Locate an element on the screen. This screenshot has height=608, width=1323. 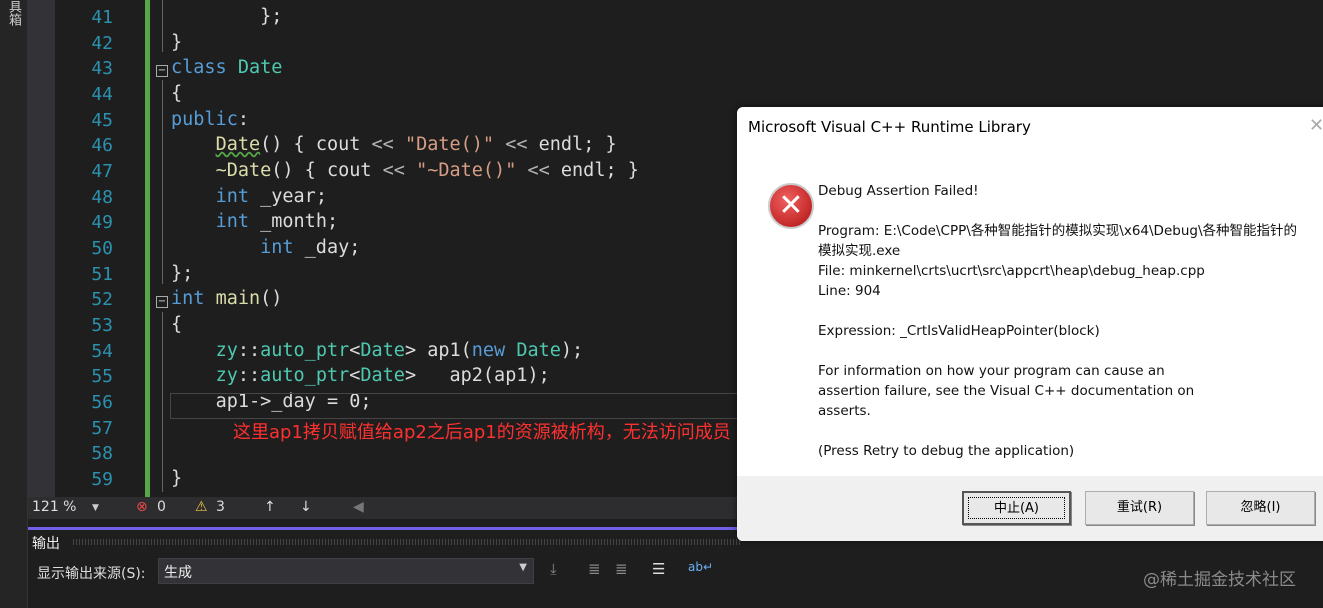
code-token: auto_ptr is located at coordinates (305, 376).